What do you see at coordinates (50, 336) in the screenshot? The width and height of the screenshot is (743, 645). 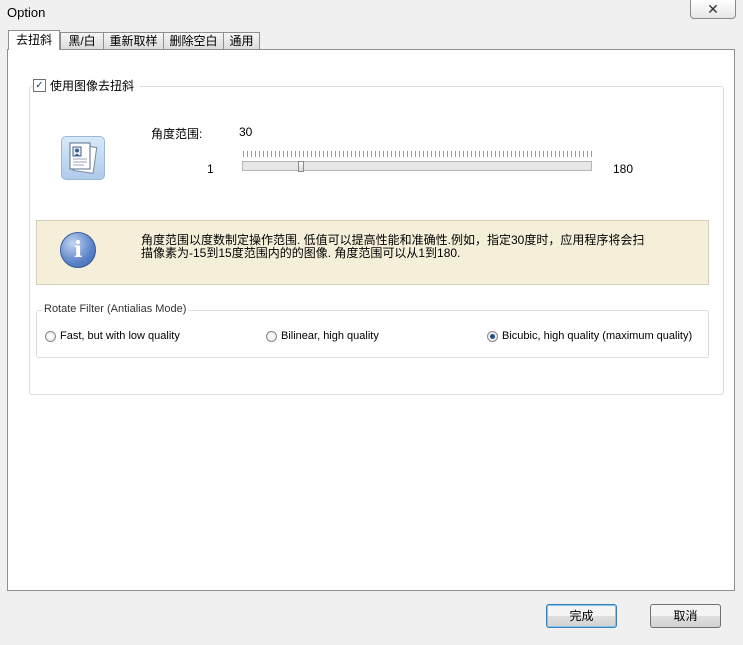 I see `radio-fast-indicator` at bounding box center [50, 336].